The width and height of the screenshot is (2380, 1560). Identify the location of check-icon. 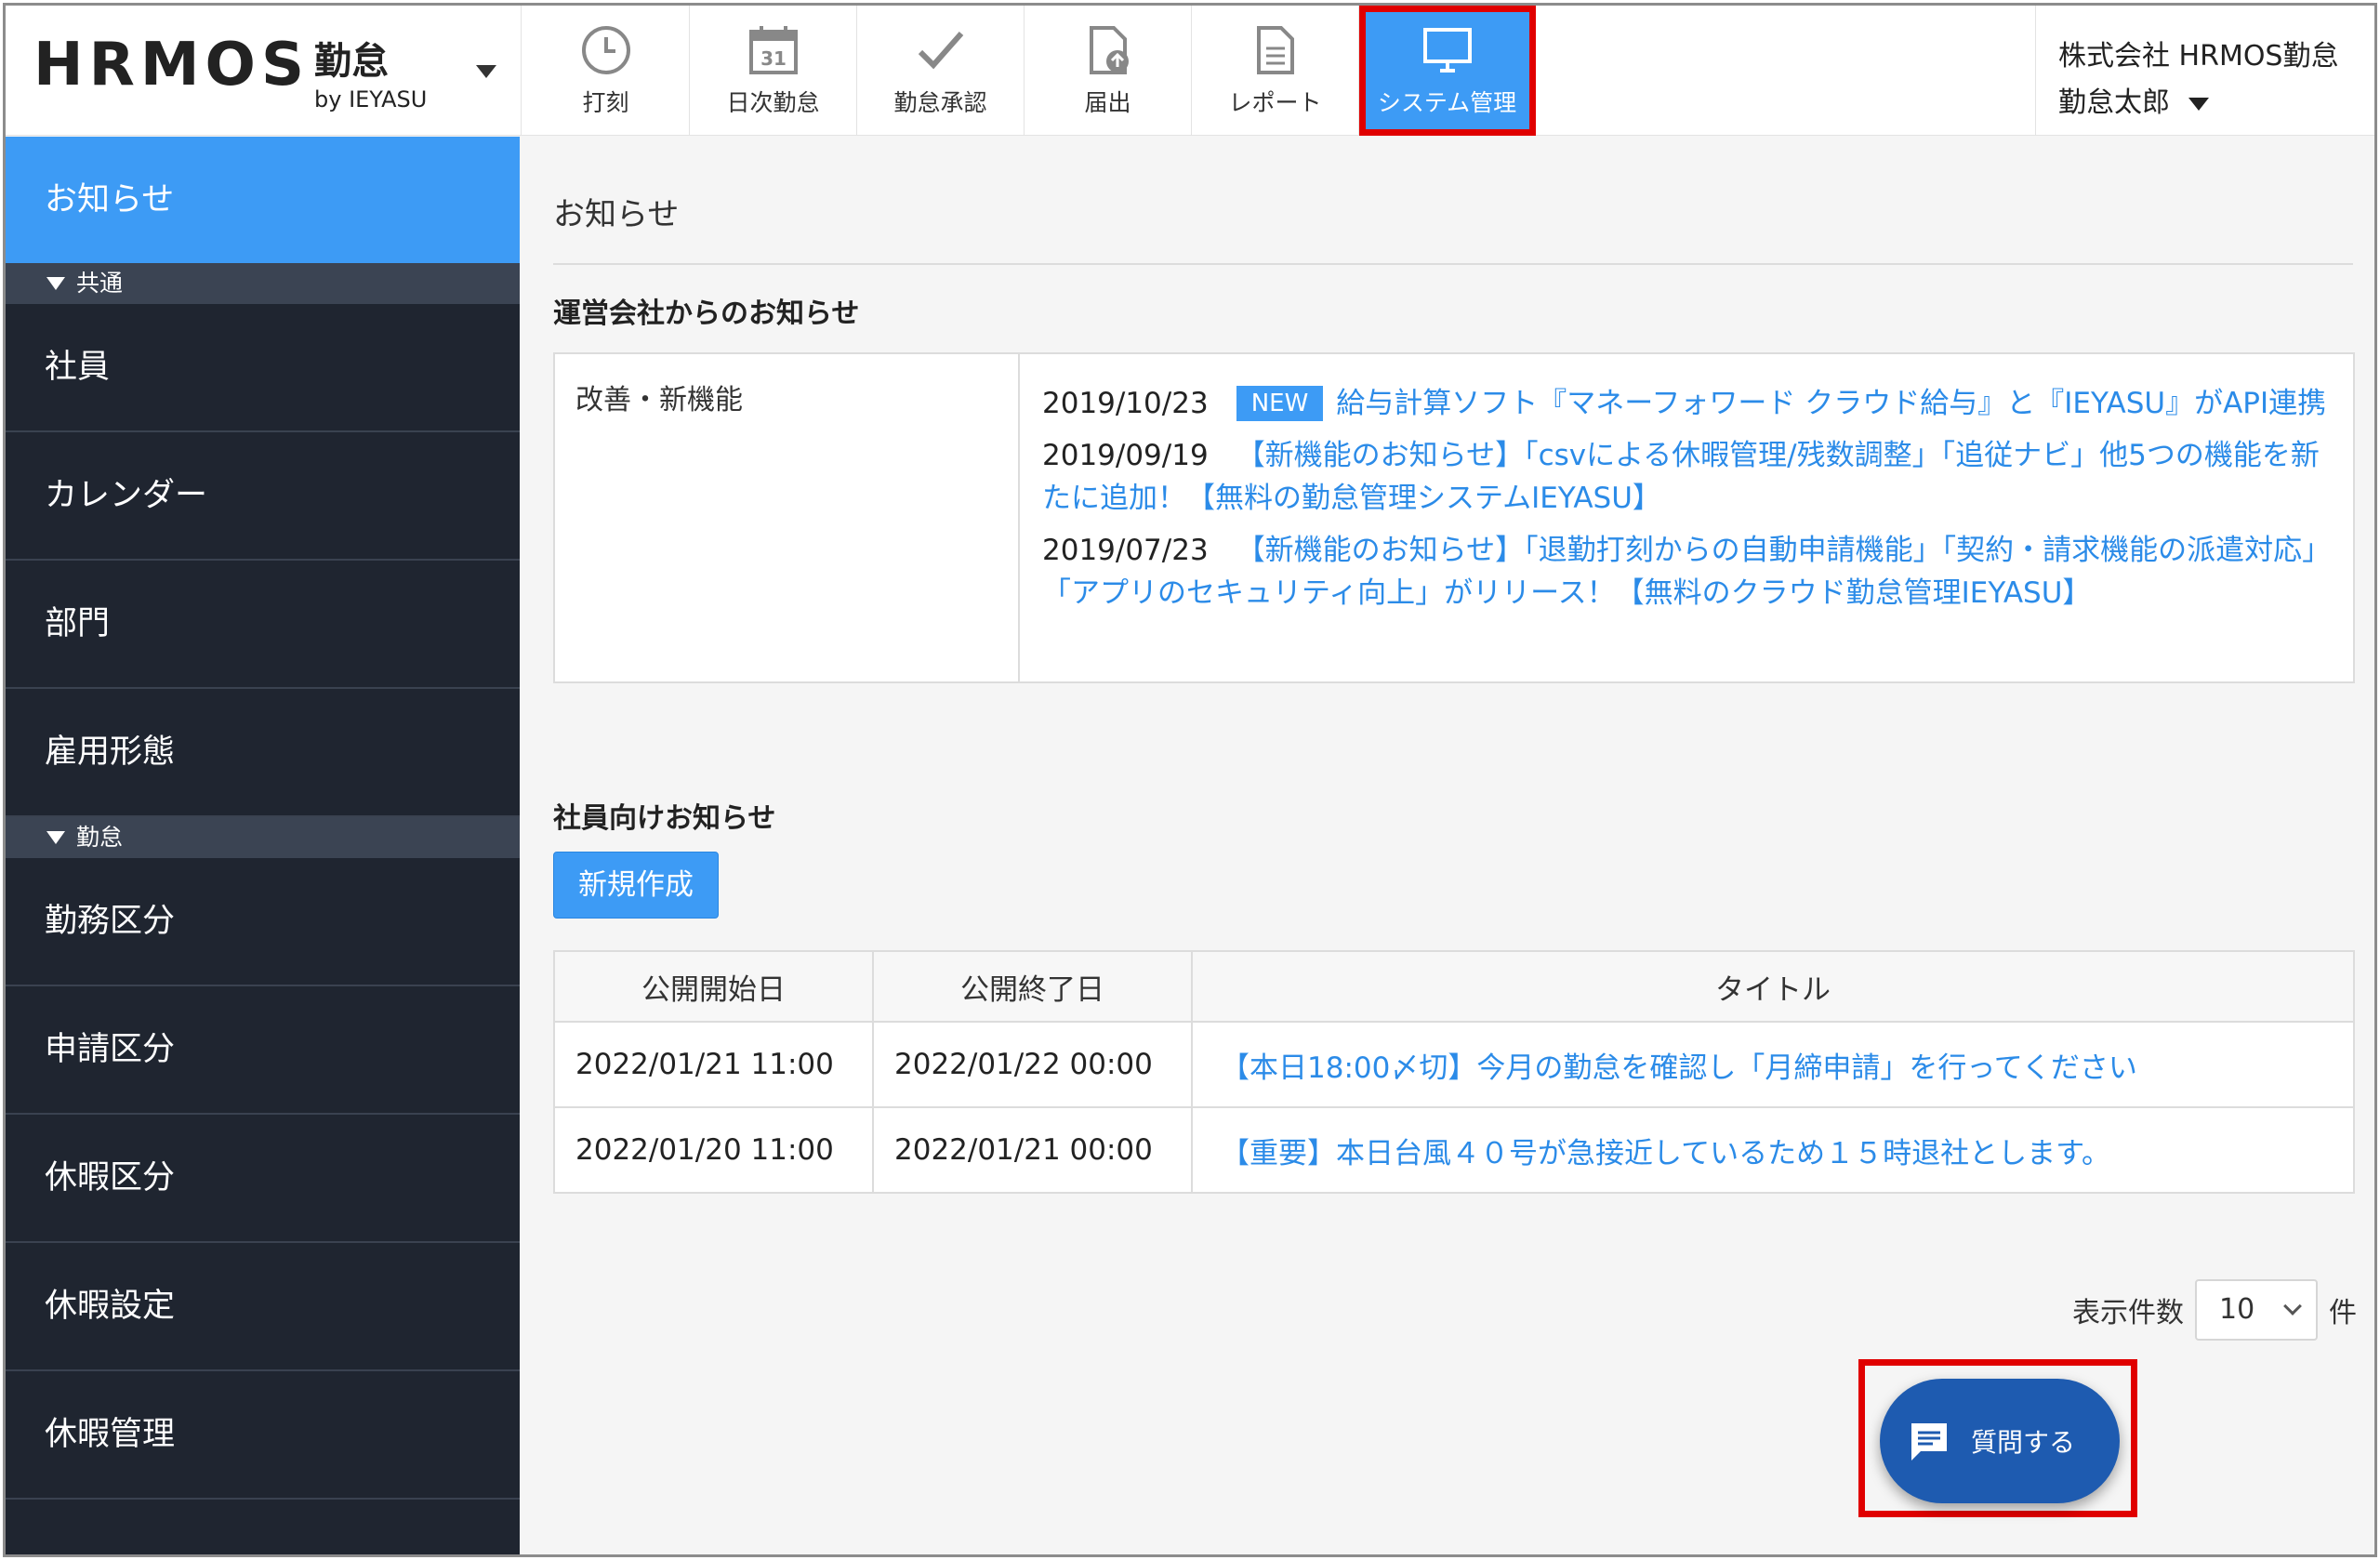
(940, 51).